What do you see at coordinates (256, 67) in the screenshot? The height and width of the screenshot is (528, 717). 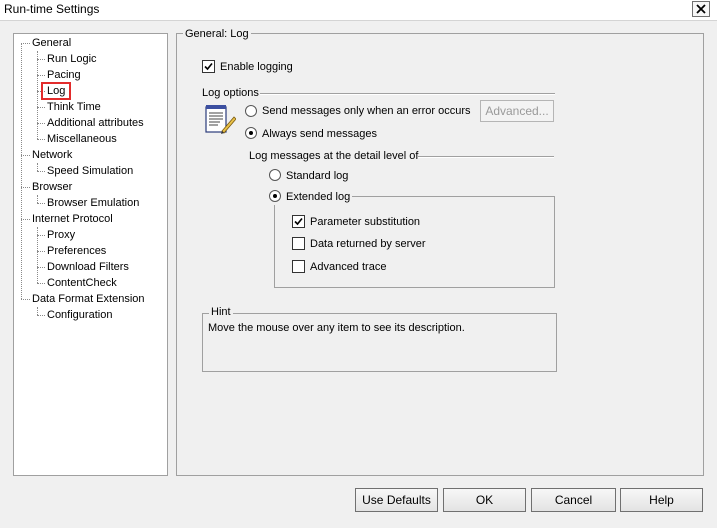 I see `enable-logging-label: Enable logging` at bounding box center [256, 67].